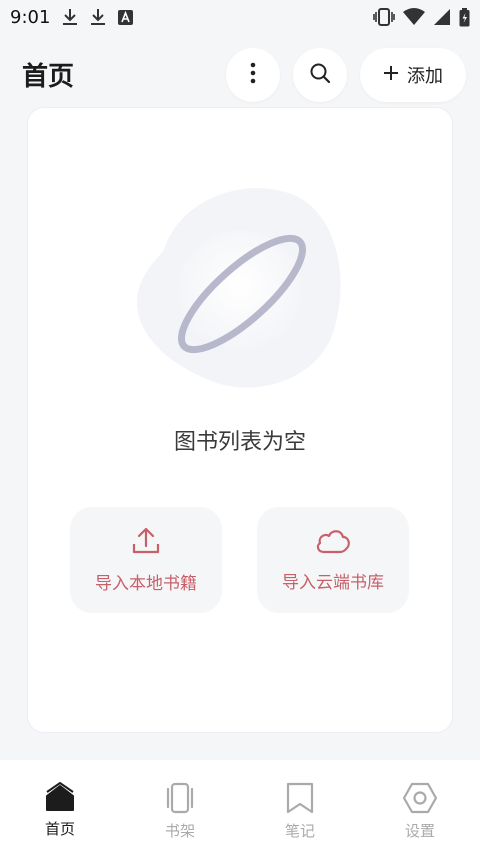 The height and width of the screenshot is (853, 480). What do you see at coordinates (126, 17) in the screenshot?
I see `translate-a-icon` at bounding box center [126, 17].